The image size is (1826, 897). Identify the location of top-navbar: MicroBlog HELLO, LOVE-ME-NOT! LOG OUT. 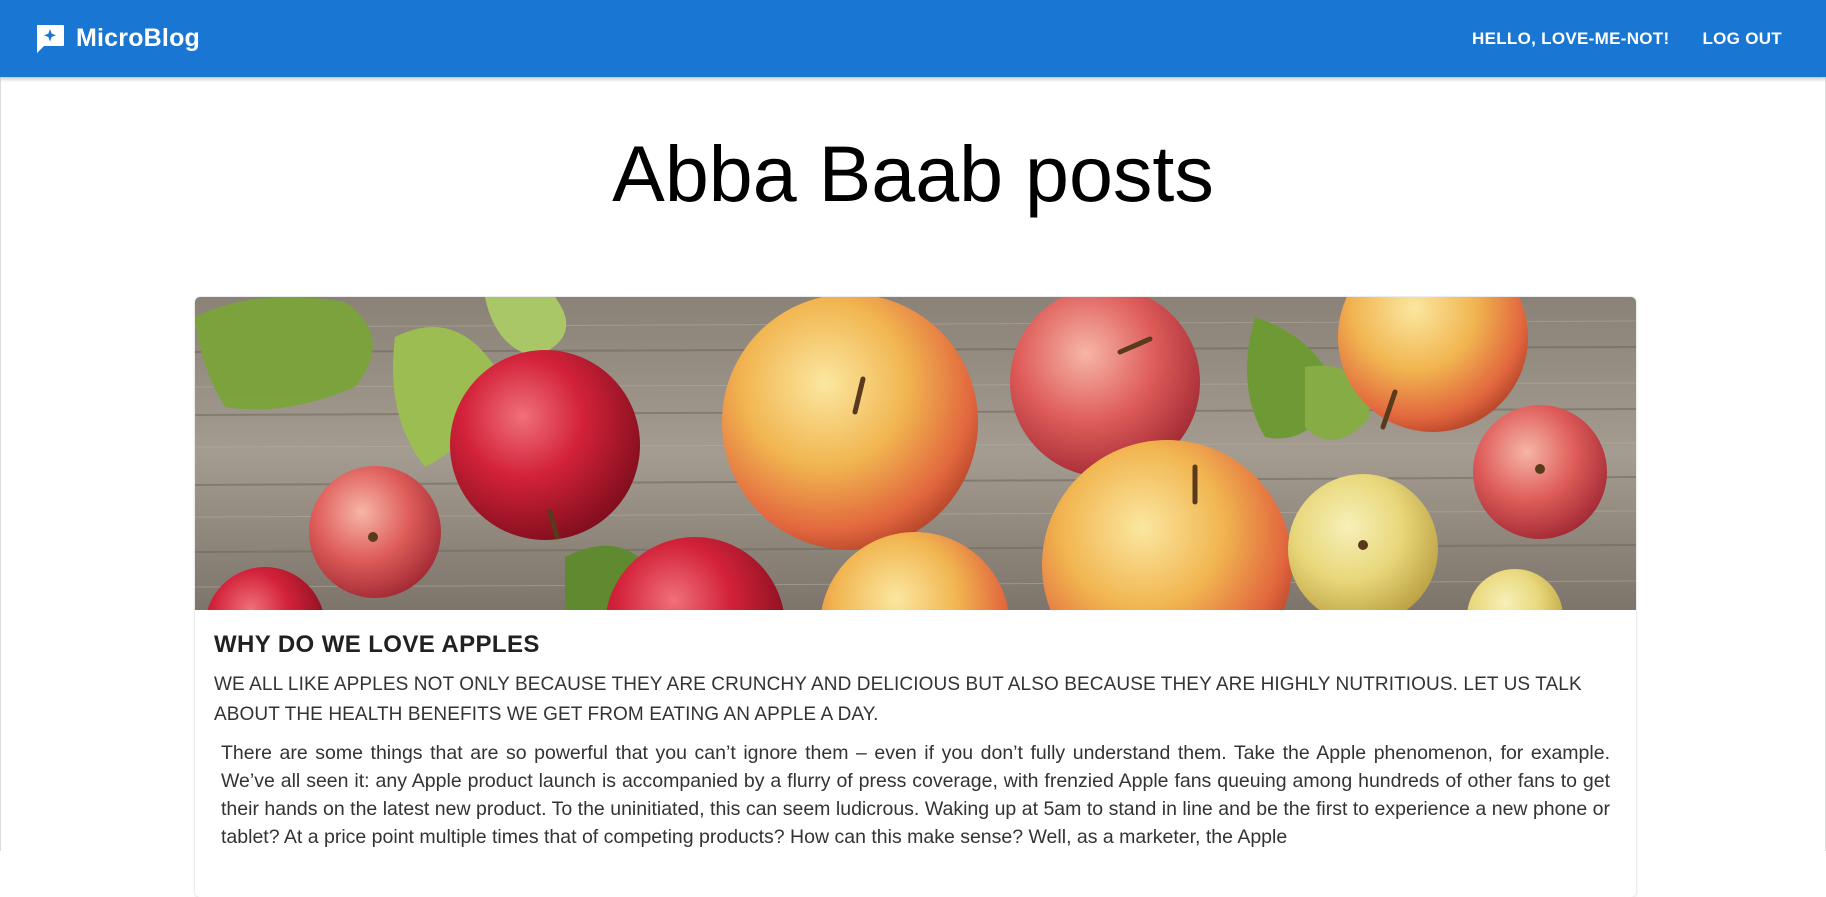
(913, 38).